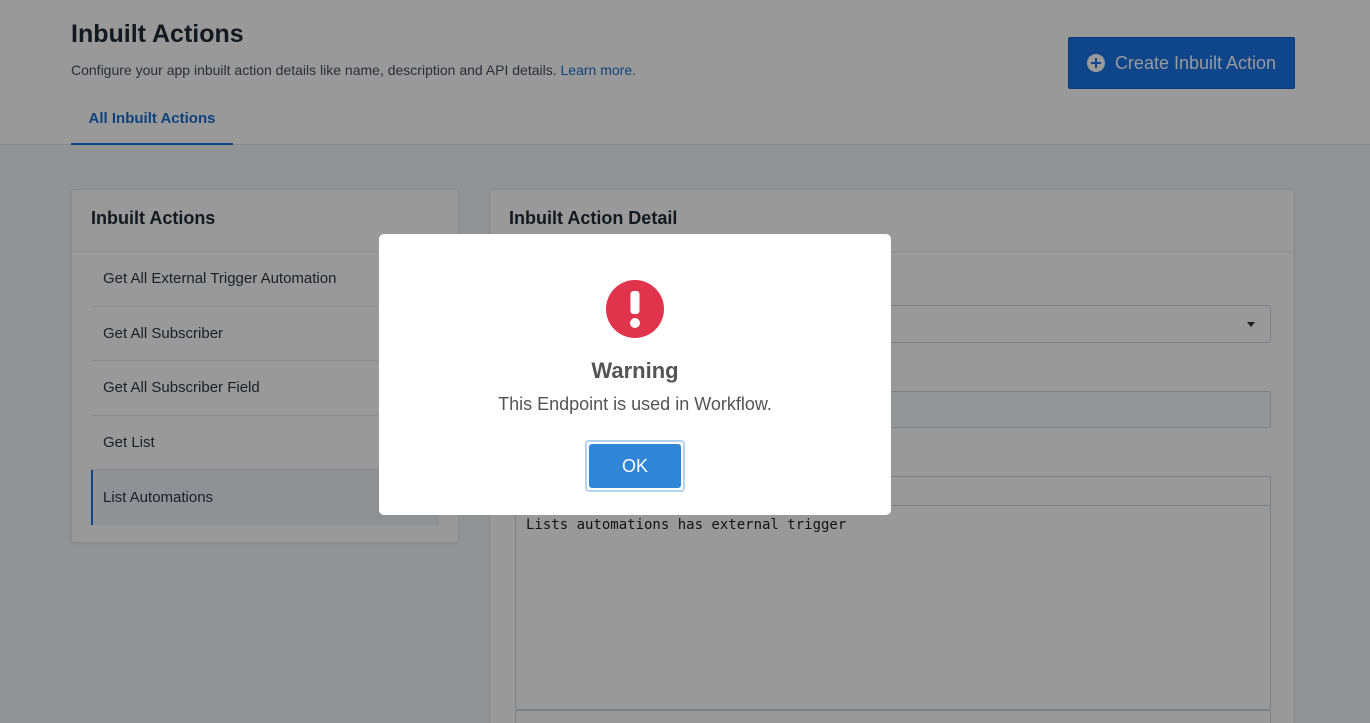 Image resolution: width=1370 pixels, height=723 pixels. What do you see at coordinates (635, 309) in the screenshot?
I see `exclamation-icon` at bounding box center [635, 309].